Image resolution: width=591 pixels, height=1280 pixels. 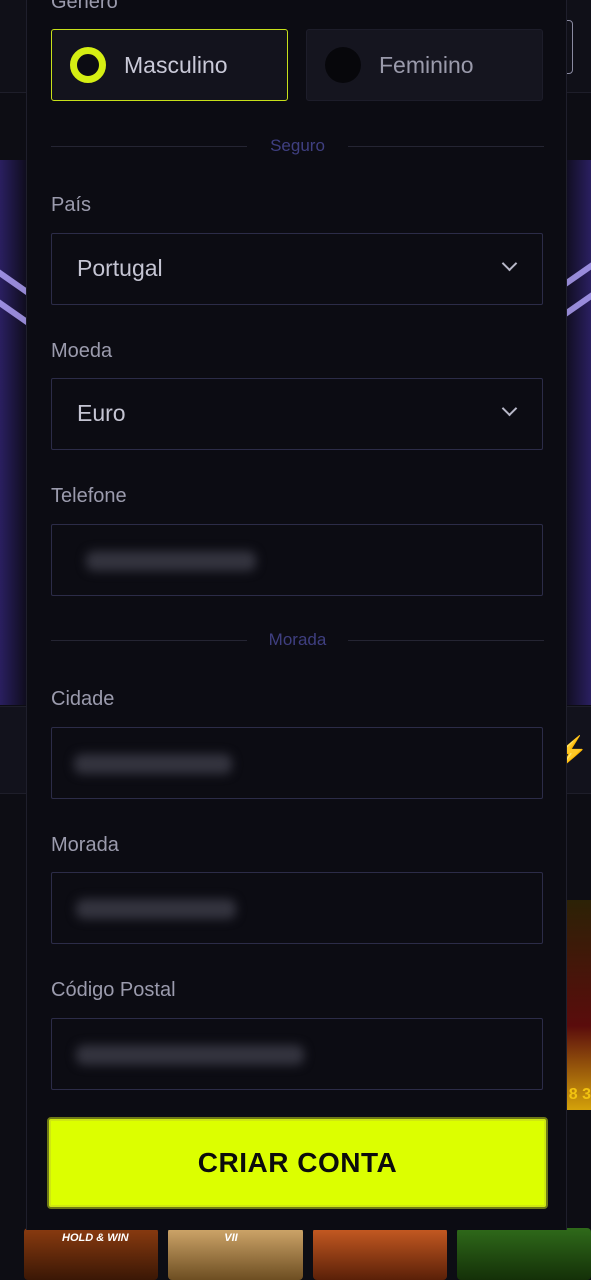 What do you see at coordinates (578, 1005) in the screenshot?
I see `background-game-card` at bounding box center [578, 1005].